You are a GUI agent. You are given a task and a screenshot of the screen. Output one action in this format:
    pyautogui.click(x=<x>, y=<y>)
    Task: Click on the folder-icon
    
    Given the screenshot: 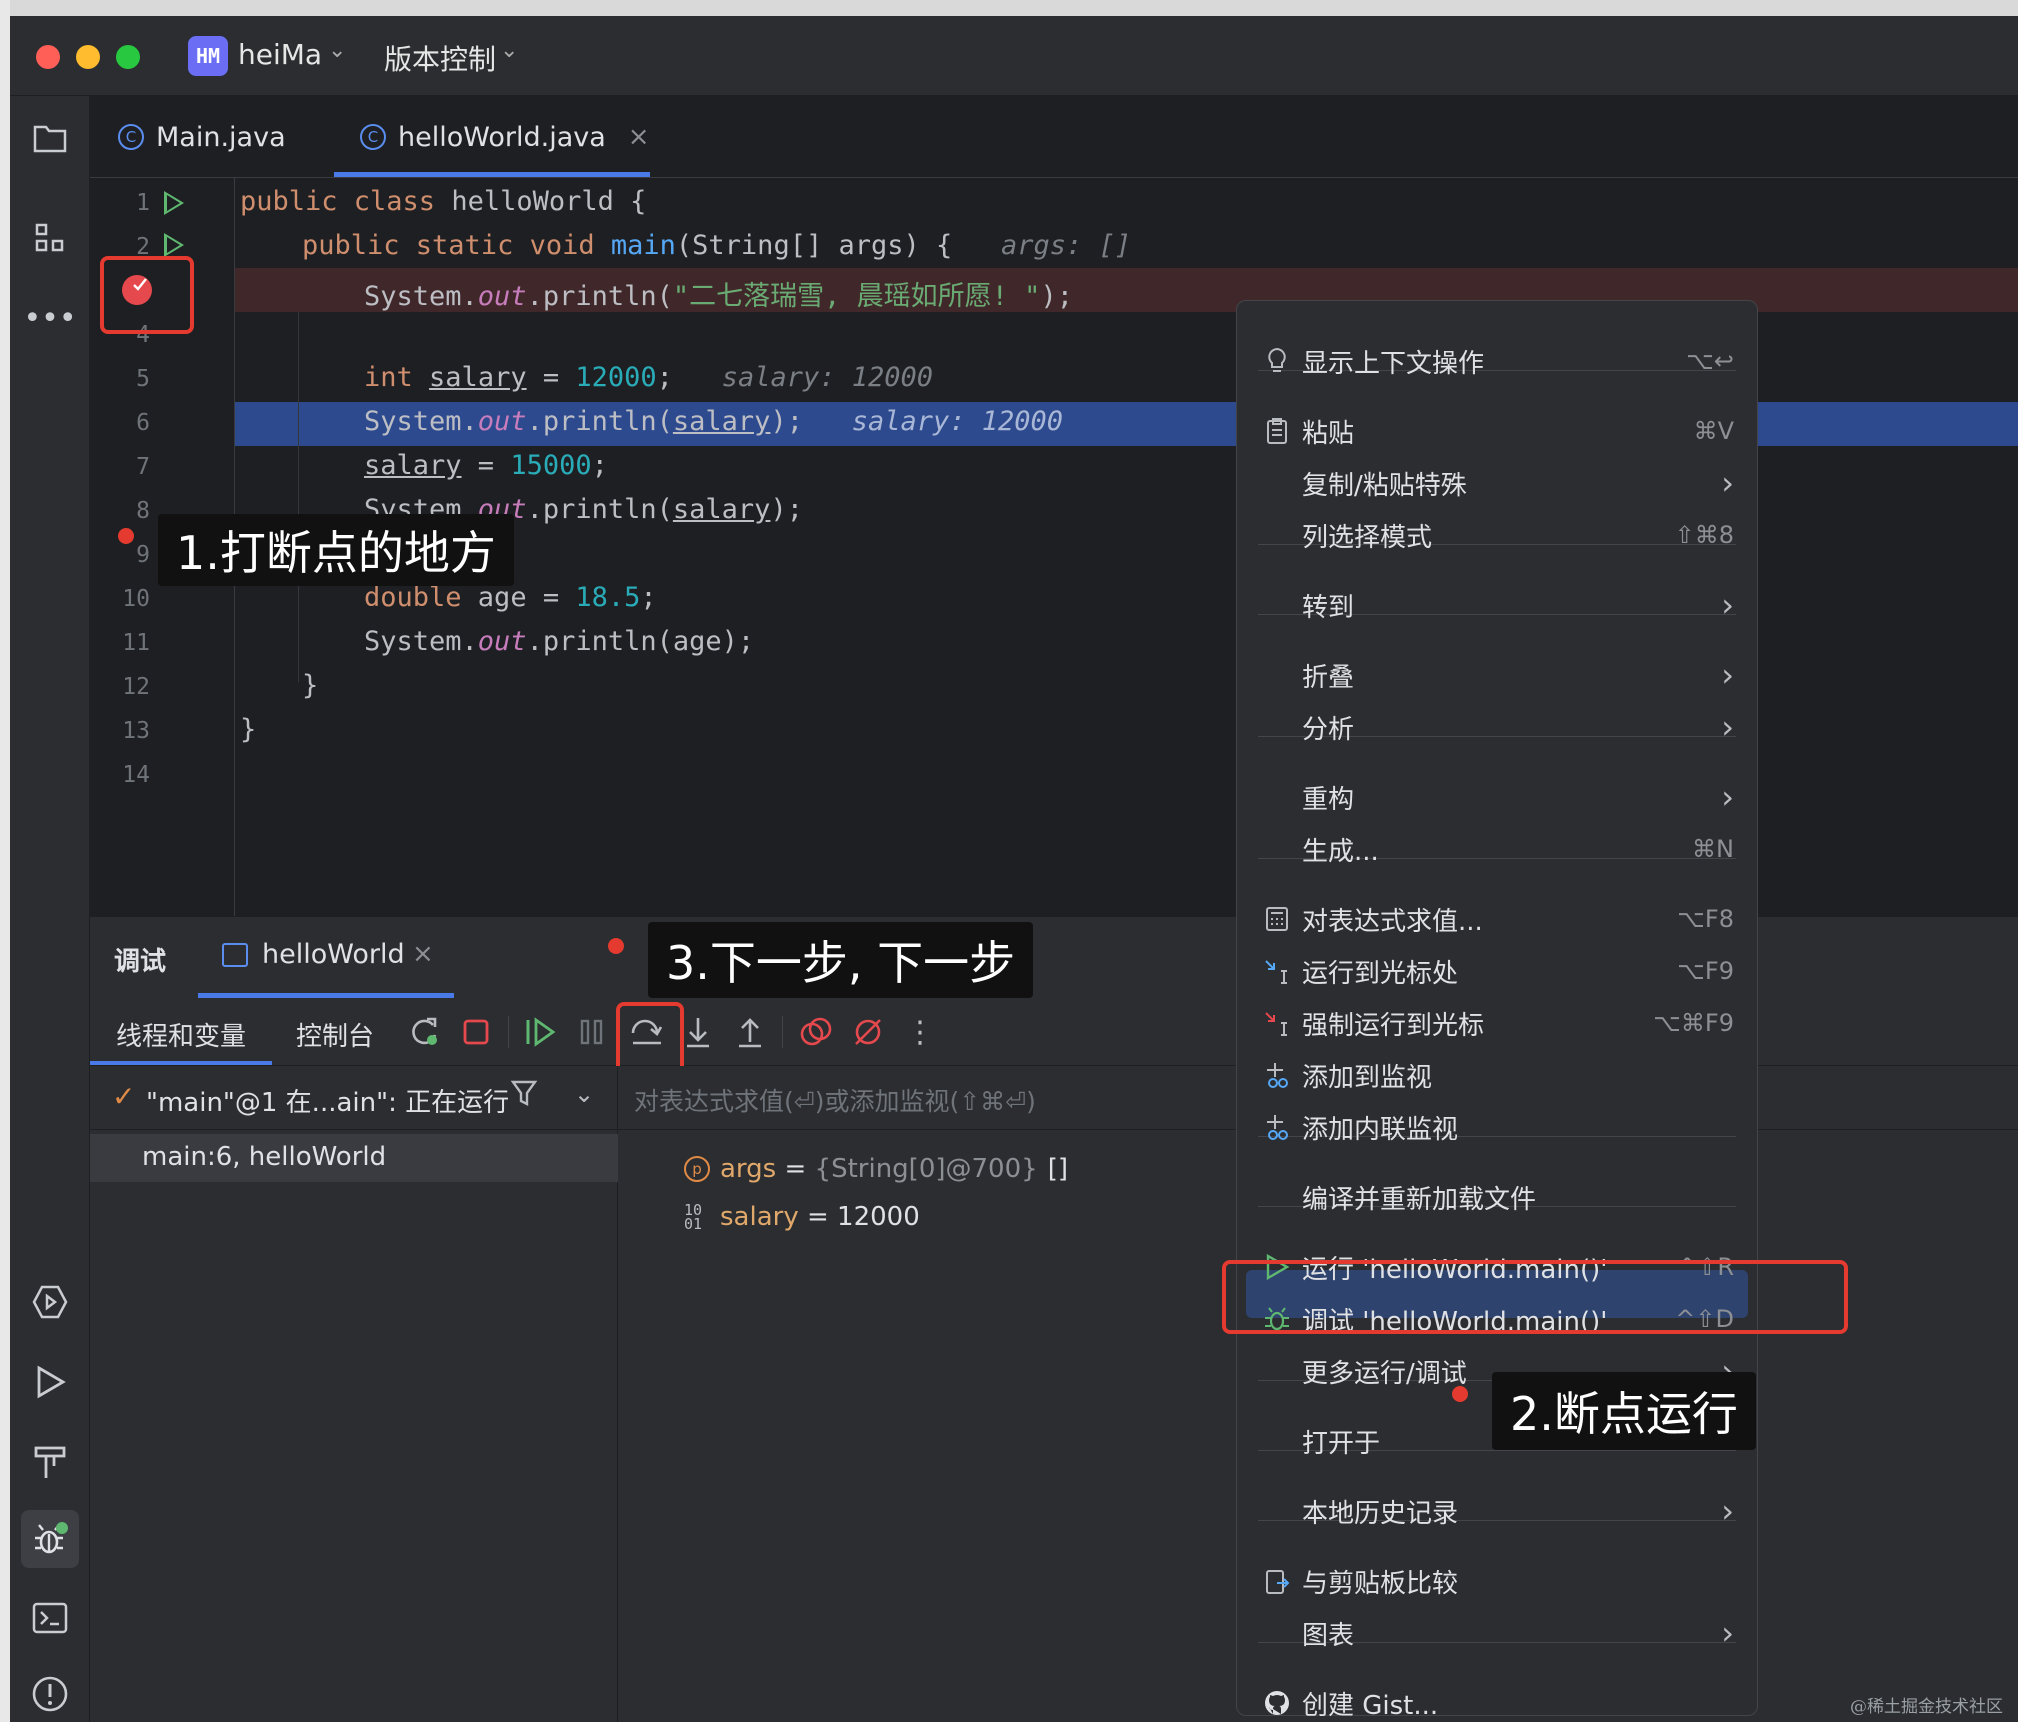 What is the action you would take?
    pyautogui.click(x=50, y=138)
    